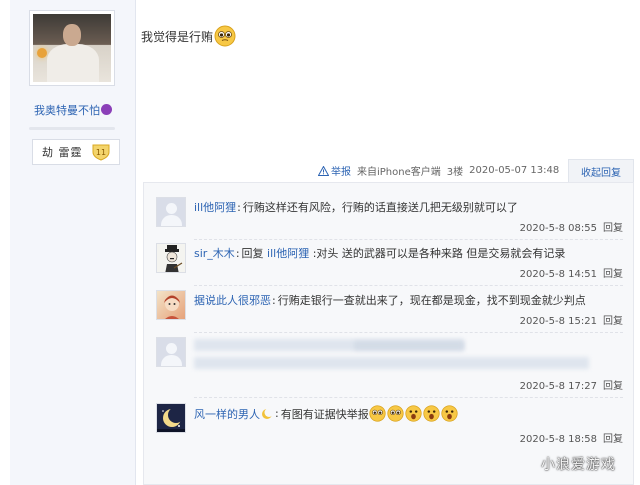  I want to click on post-meta: 举报 来自iPhone客户端 3楼 2020-05-07 13:48, so click(441, 170).